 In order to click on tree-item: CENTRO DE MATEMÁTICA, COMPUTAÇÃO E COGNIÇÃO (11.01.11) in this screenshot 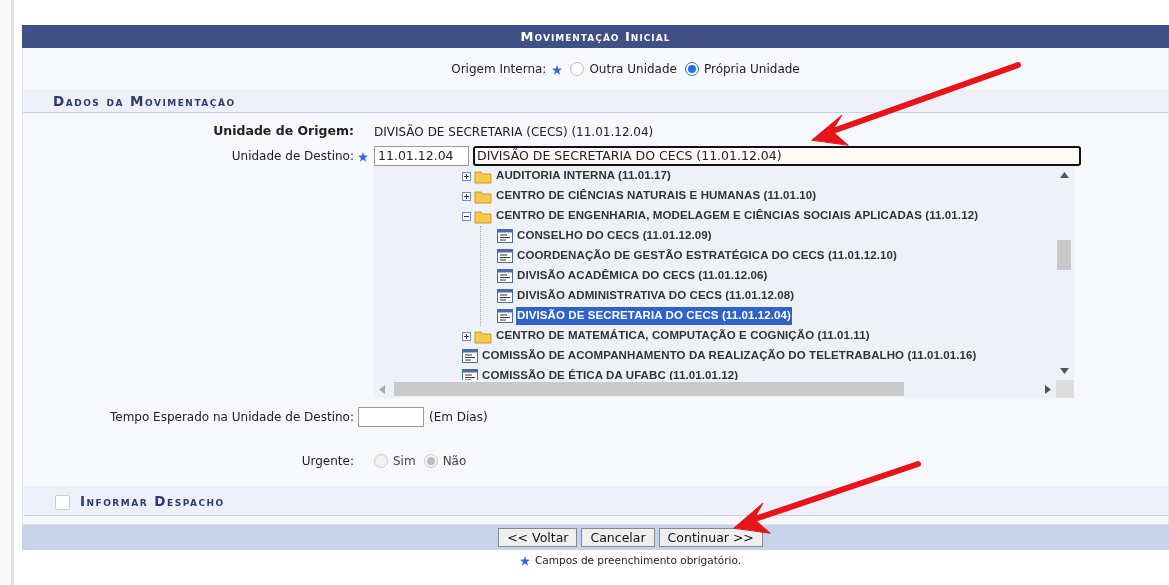, I will do `click(683, 336)`.